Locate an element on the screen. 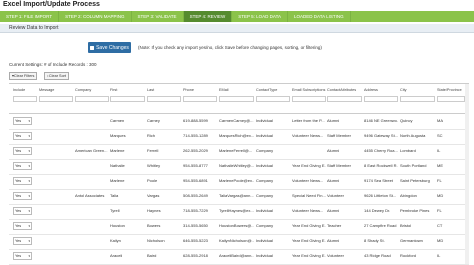 The height and width of the screenshot is (265, 474). table-cell: Individual is located at coordinates (264, 165).